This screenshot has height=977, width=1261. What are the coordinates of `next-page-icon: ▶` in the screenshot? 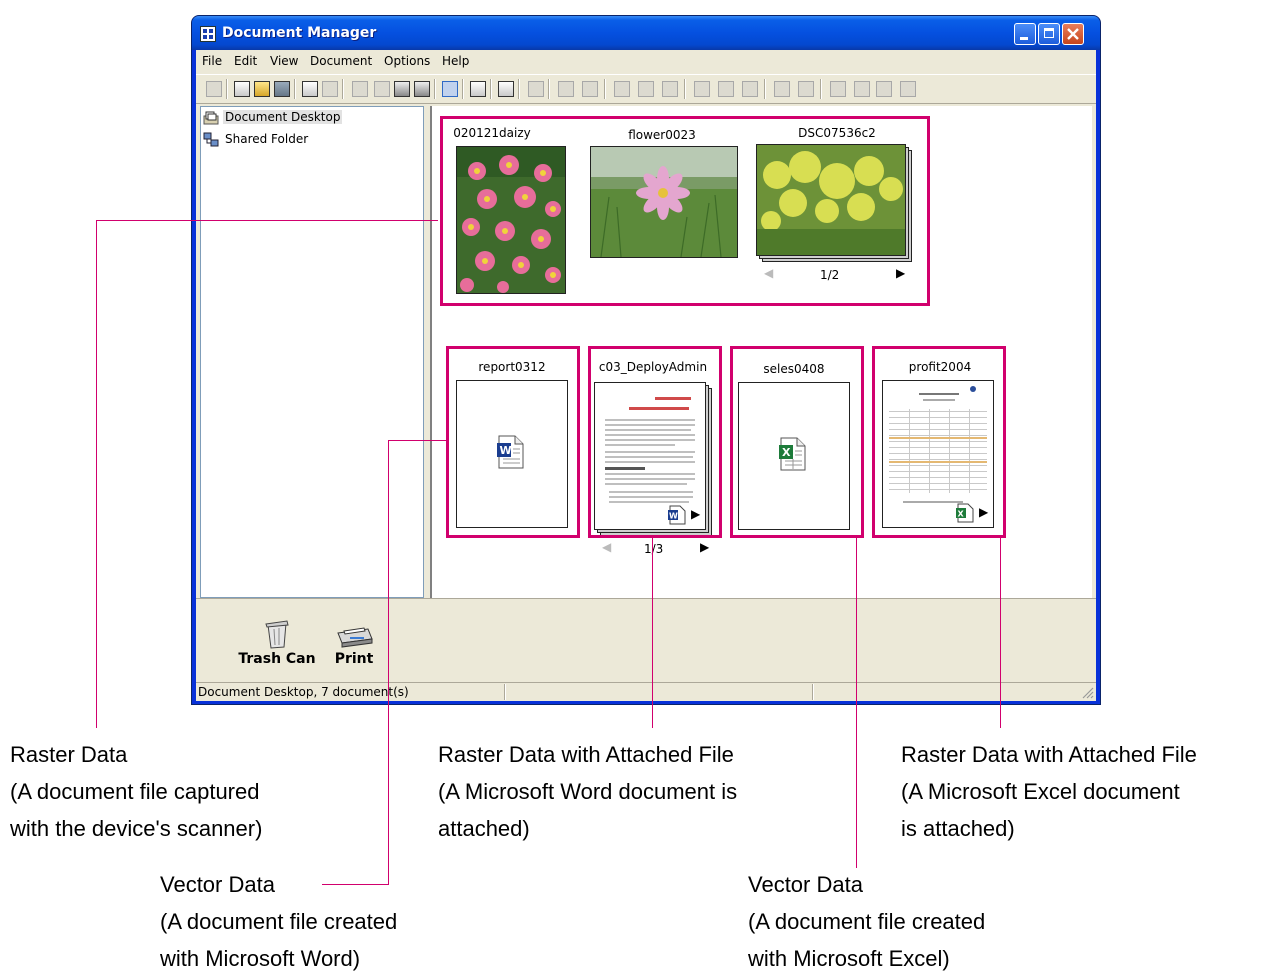 It's located at (704, 547).